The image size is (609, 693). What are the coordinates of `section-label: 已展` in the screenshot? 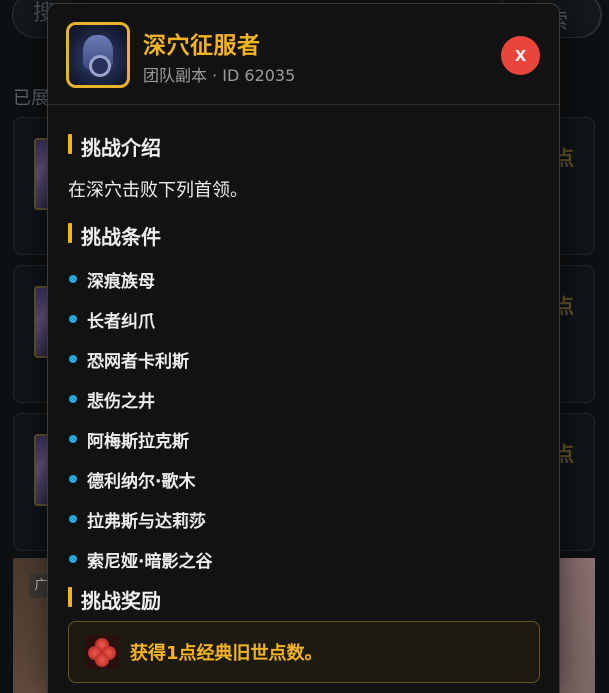 It's located at (31, 98).